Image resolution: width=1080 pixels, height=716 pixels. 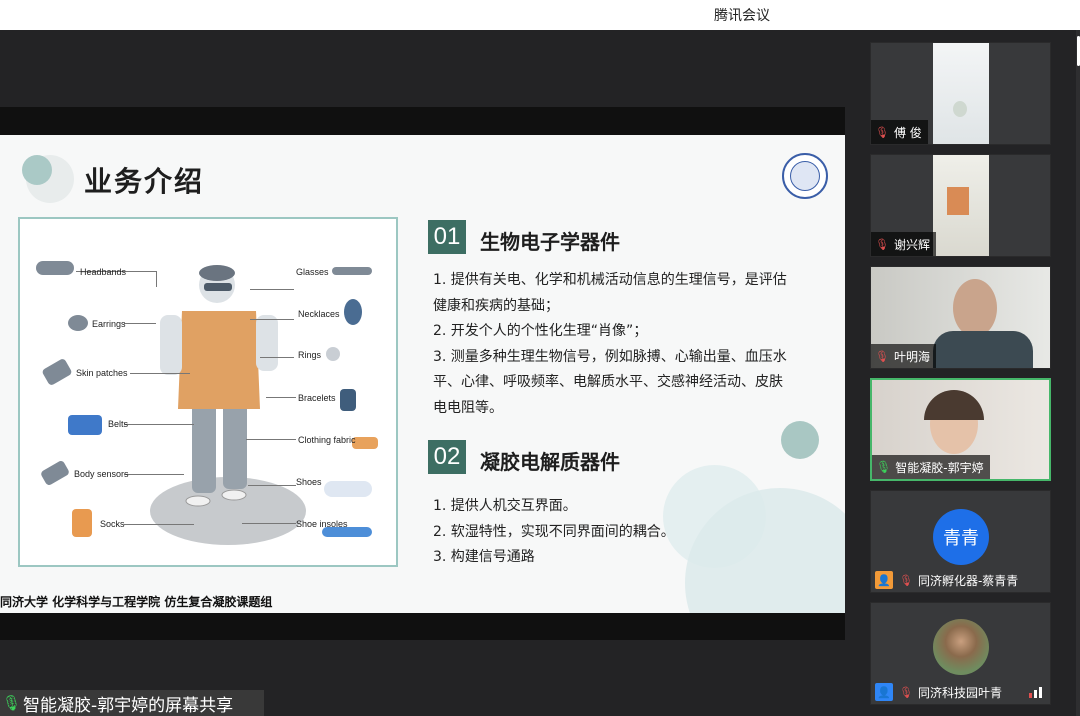 What do you see at coordinates (319, 314) in the screenshot?
I see `figure-label: Necklaces` at bounding box center [319, 314].